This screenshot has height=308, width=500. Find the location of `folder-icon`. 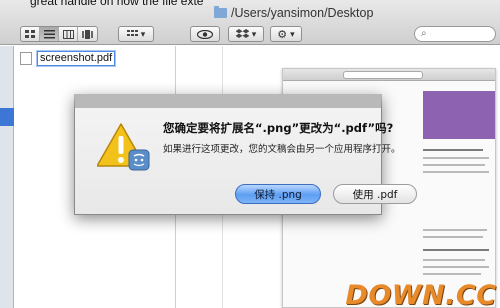

folder-icon is located at coordinates (220, 12).